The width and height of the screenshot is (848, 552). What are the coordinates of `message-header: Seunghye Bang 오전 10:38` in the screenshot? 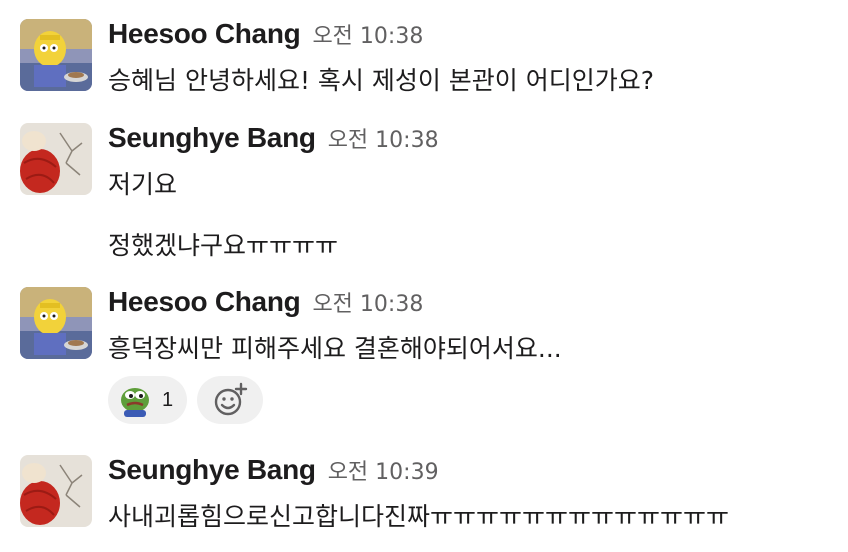 It's located at (273, 138).